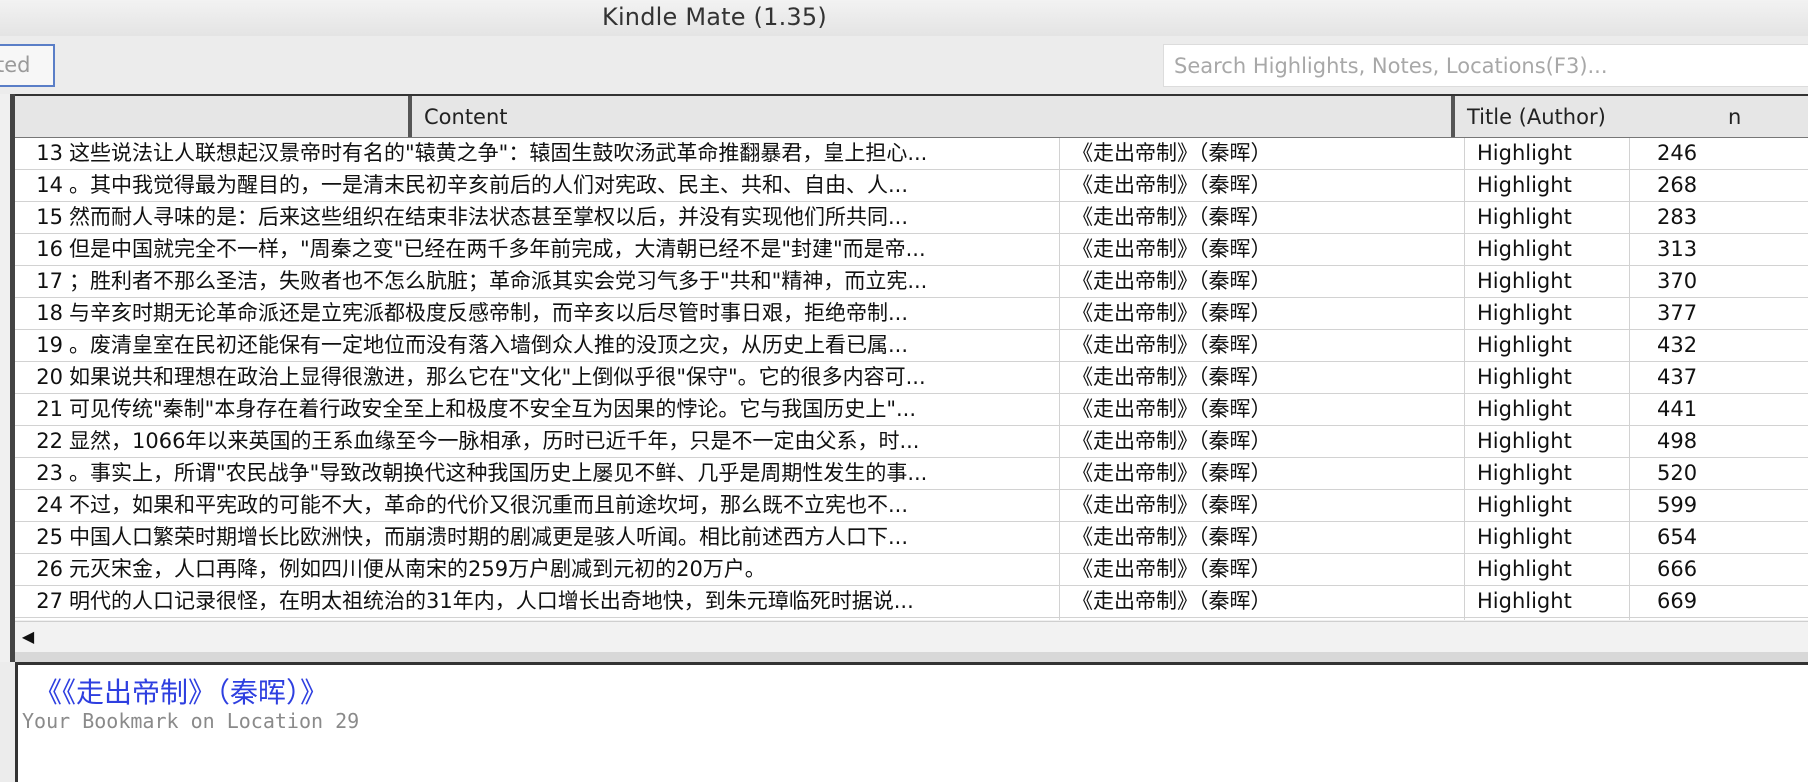 The width and height of the screenshot is (1808, 782). I want to click on row-location: 246, so click(1718, 153).